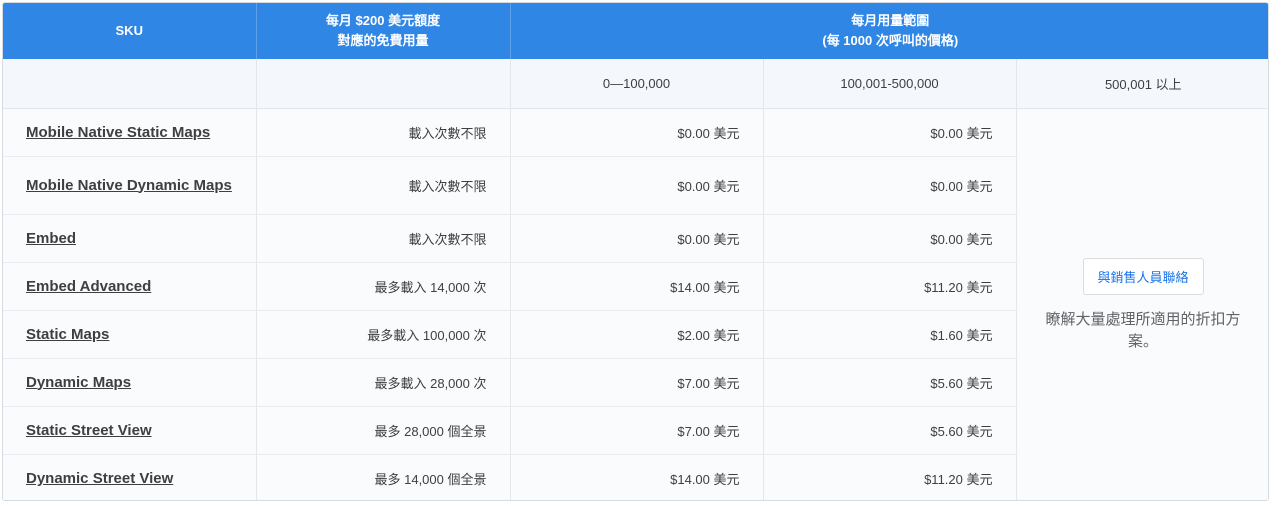  I want to click on free-usage-cell: 最多 14,000 個全景, so click(383, 477).